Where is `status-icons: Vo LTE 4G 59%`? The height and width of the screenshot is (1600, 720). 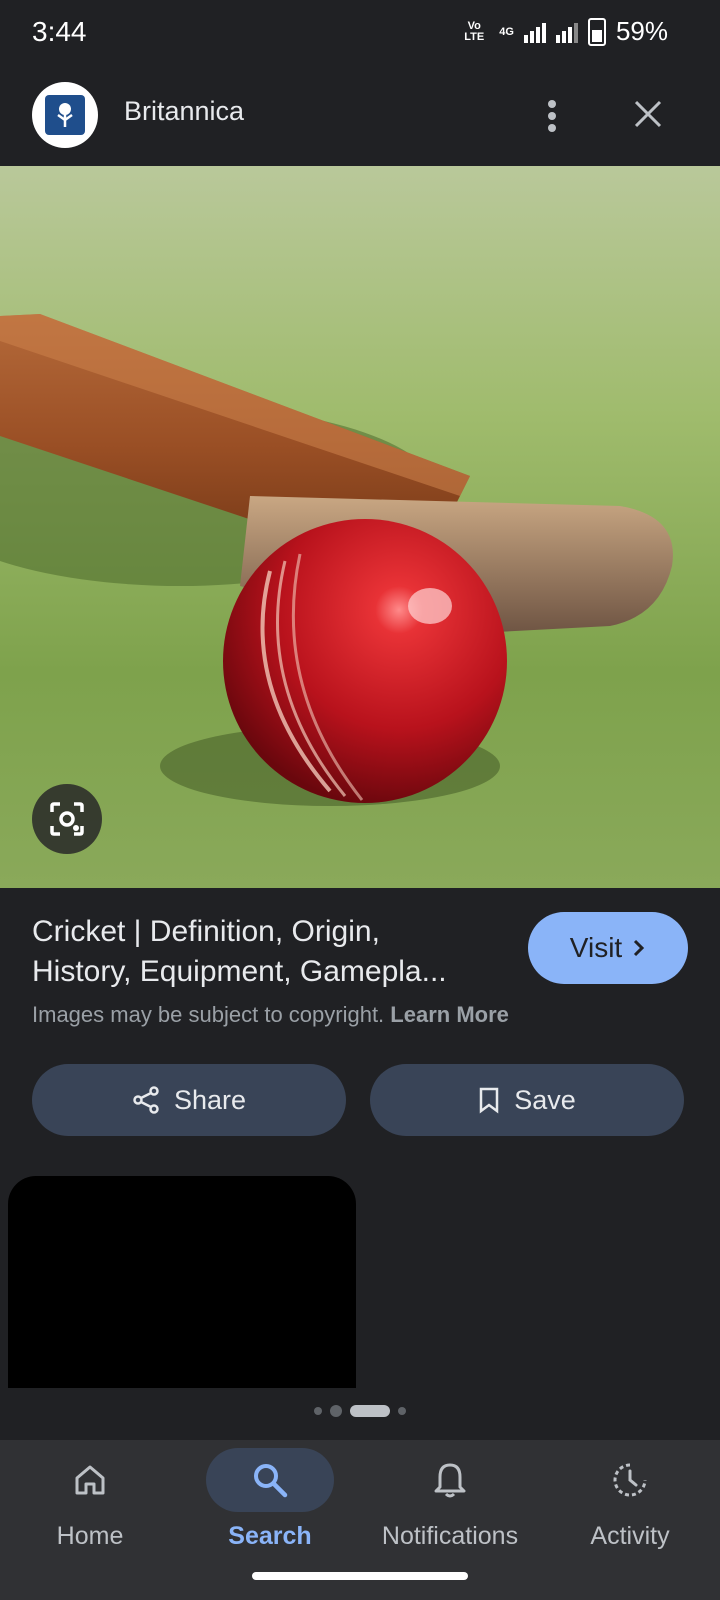 status-icons: Vo LTE 4G 59% is located at coordinates (563, 31).